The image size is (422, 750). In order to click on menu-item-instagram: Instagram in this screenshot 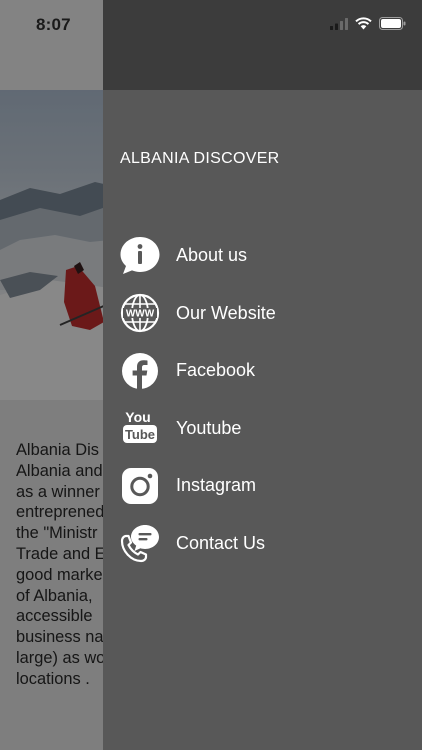, I will do `click(262, 486)`.